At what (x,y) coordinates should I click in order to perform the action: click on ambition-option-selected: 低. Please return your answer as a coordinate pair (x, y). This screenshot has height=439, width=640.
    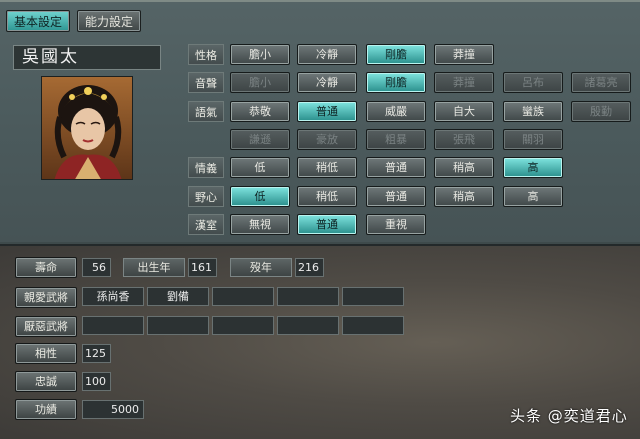
    Looking at the image, I should click on (260, 196).